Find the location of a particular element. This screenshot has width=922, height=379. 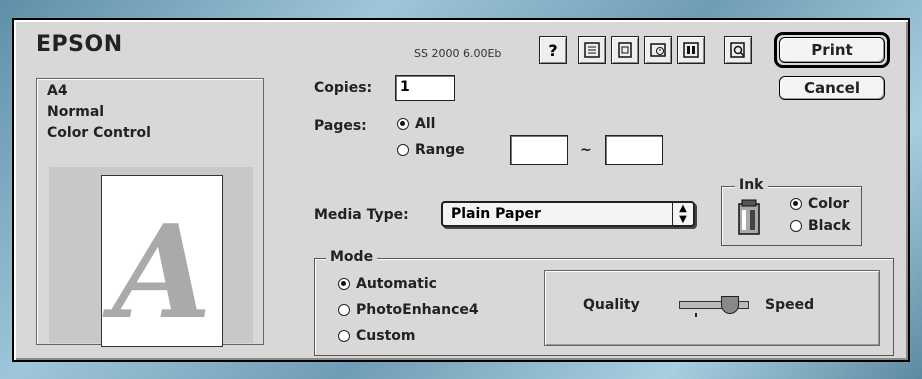

mode-photoenhance-radio is located at coordinates (344, 310).